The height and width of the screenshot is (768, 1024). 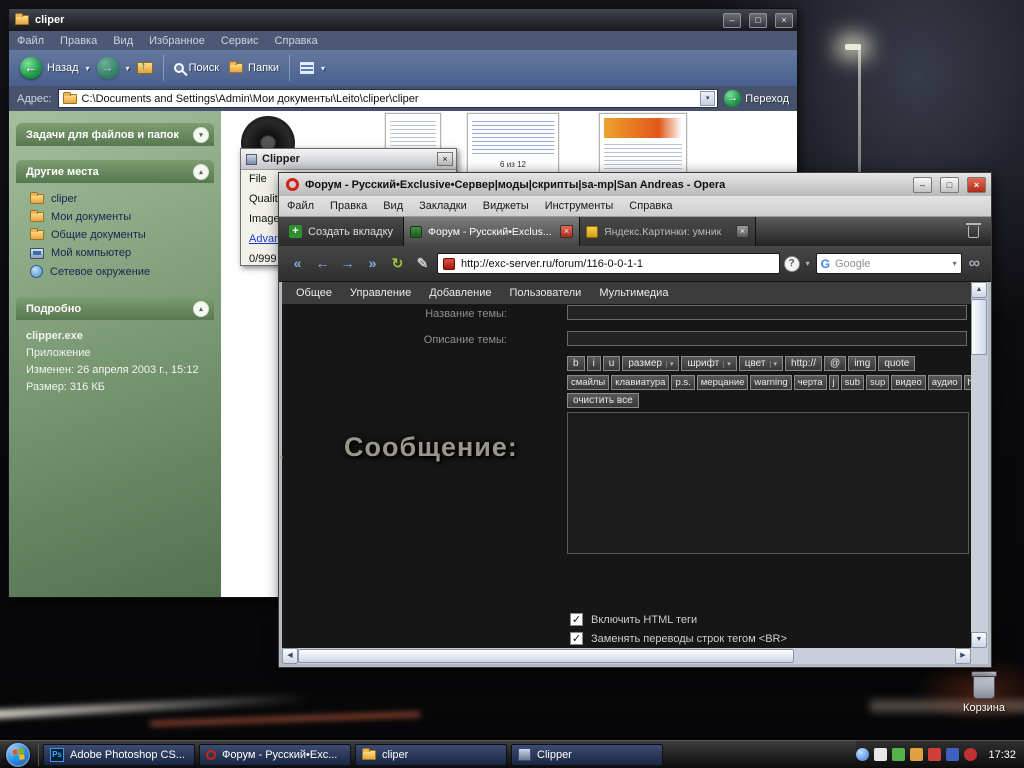 What do you see at coordinates (974, 264) in the screenshot?
I see `find-icon: ∞` at bounding box center [974, 264].